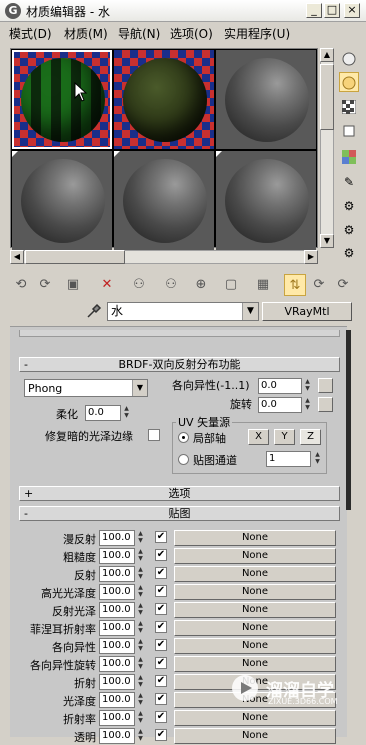  I want to click on menu-mode: 模式(D), so click(30, 33).